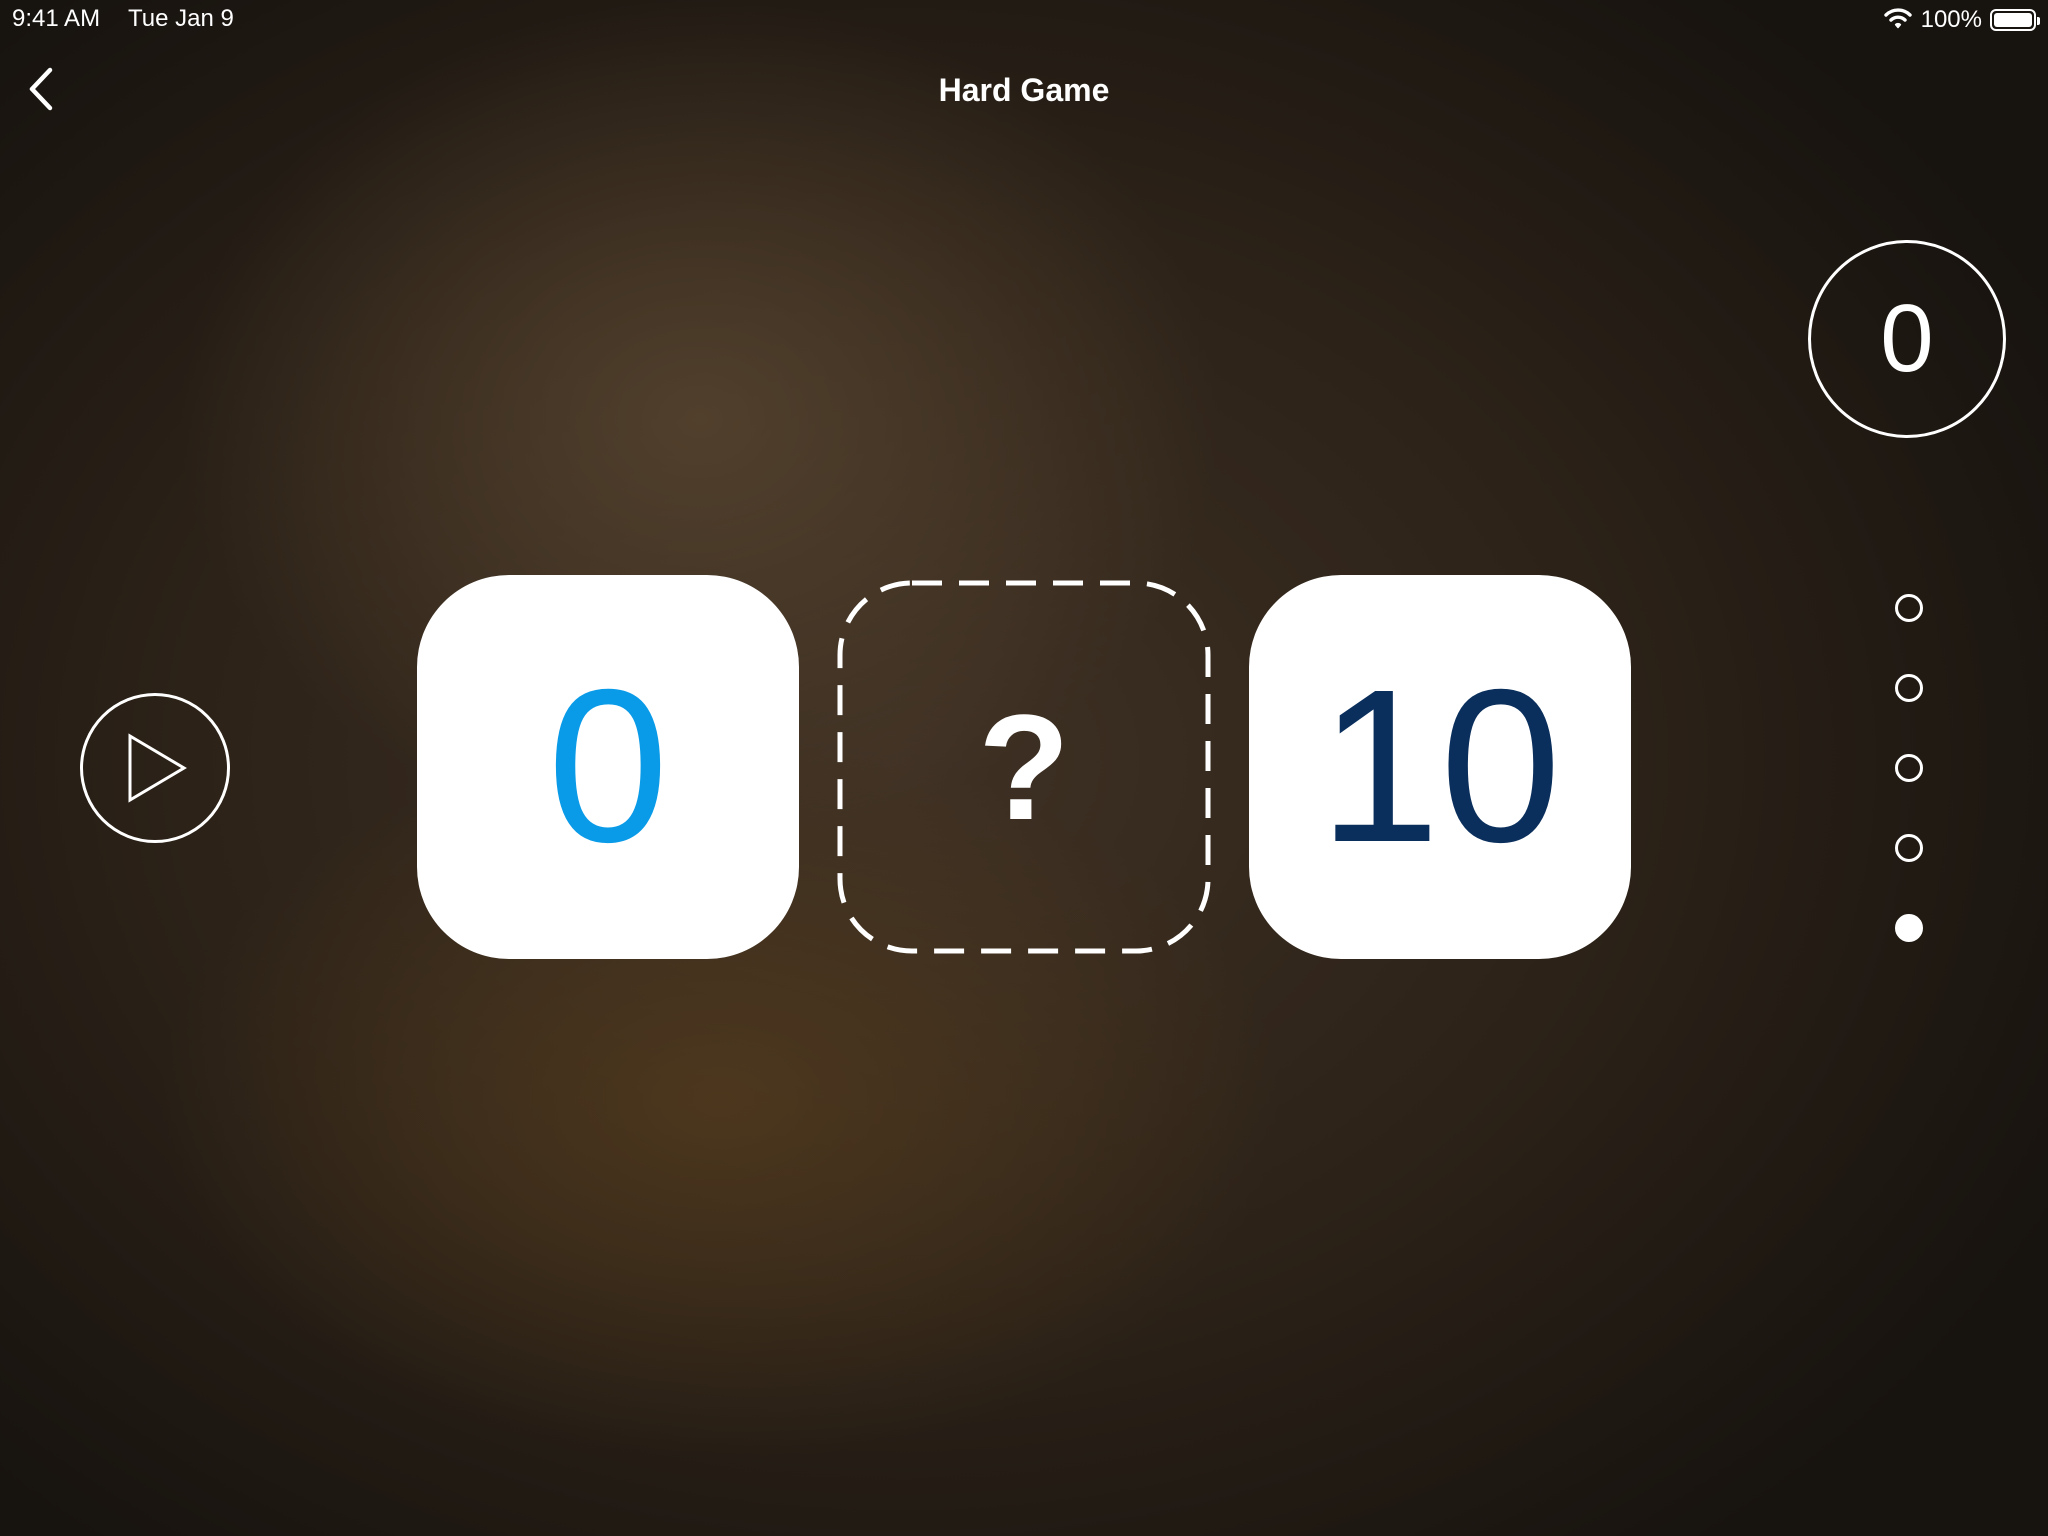 Image resolution: width=2048 pixels, height=1536 pixels. Describe the element at coordinates (56, 18) in the screenshot. I see `status-time: 9:41 AM` at that location.